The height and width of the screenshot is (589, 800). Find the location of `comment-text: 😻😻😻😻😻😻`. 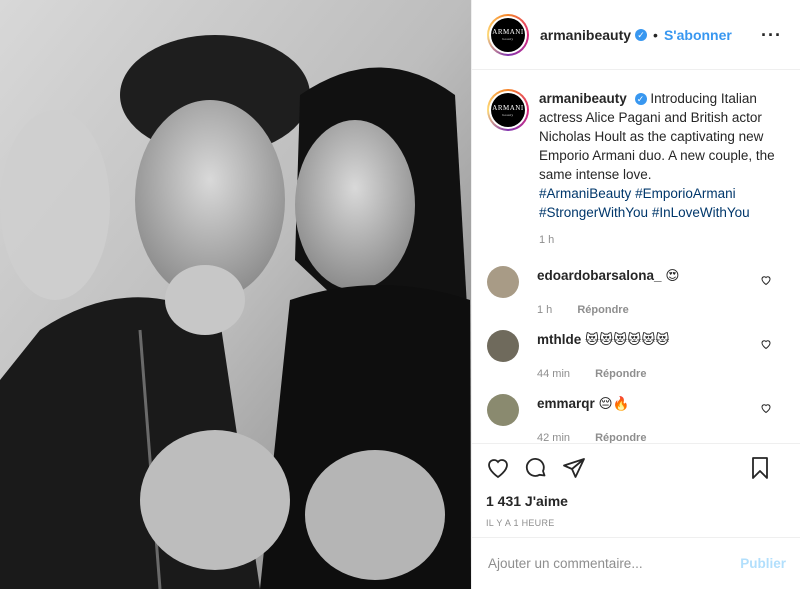

comment-text: 😻😻😻😻😻😻 is located at coordinates (627, 339).